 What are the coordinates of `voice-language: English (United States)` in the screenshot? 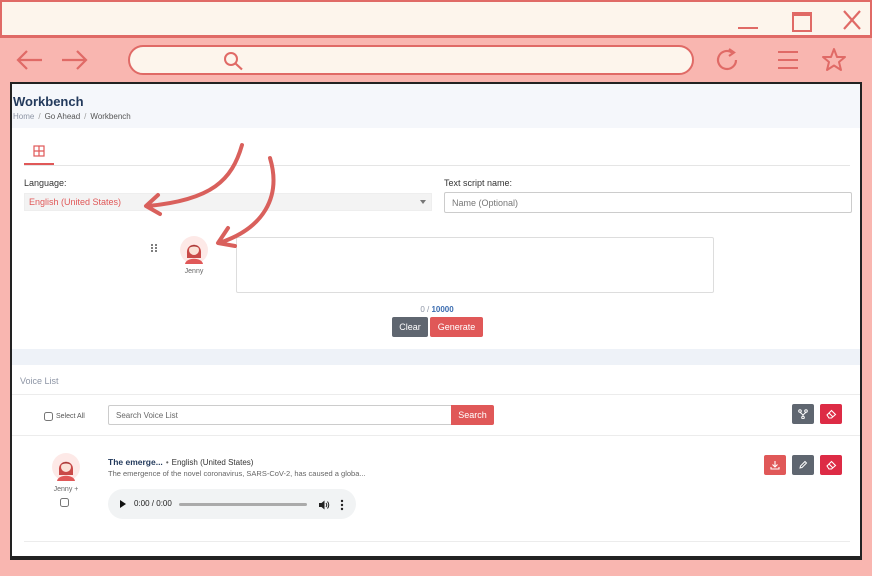 It's located at (212, 462).